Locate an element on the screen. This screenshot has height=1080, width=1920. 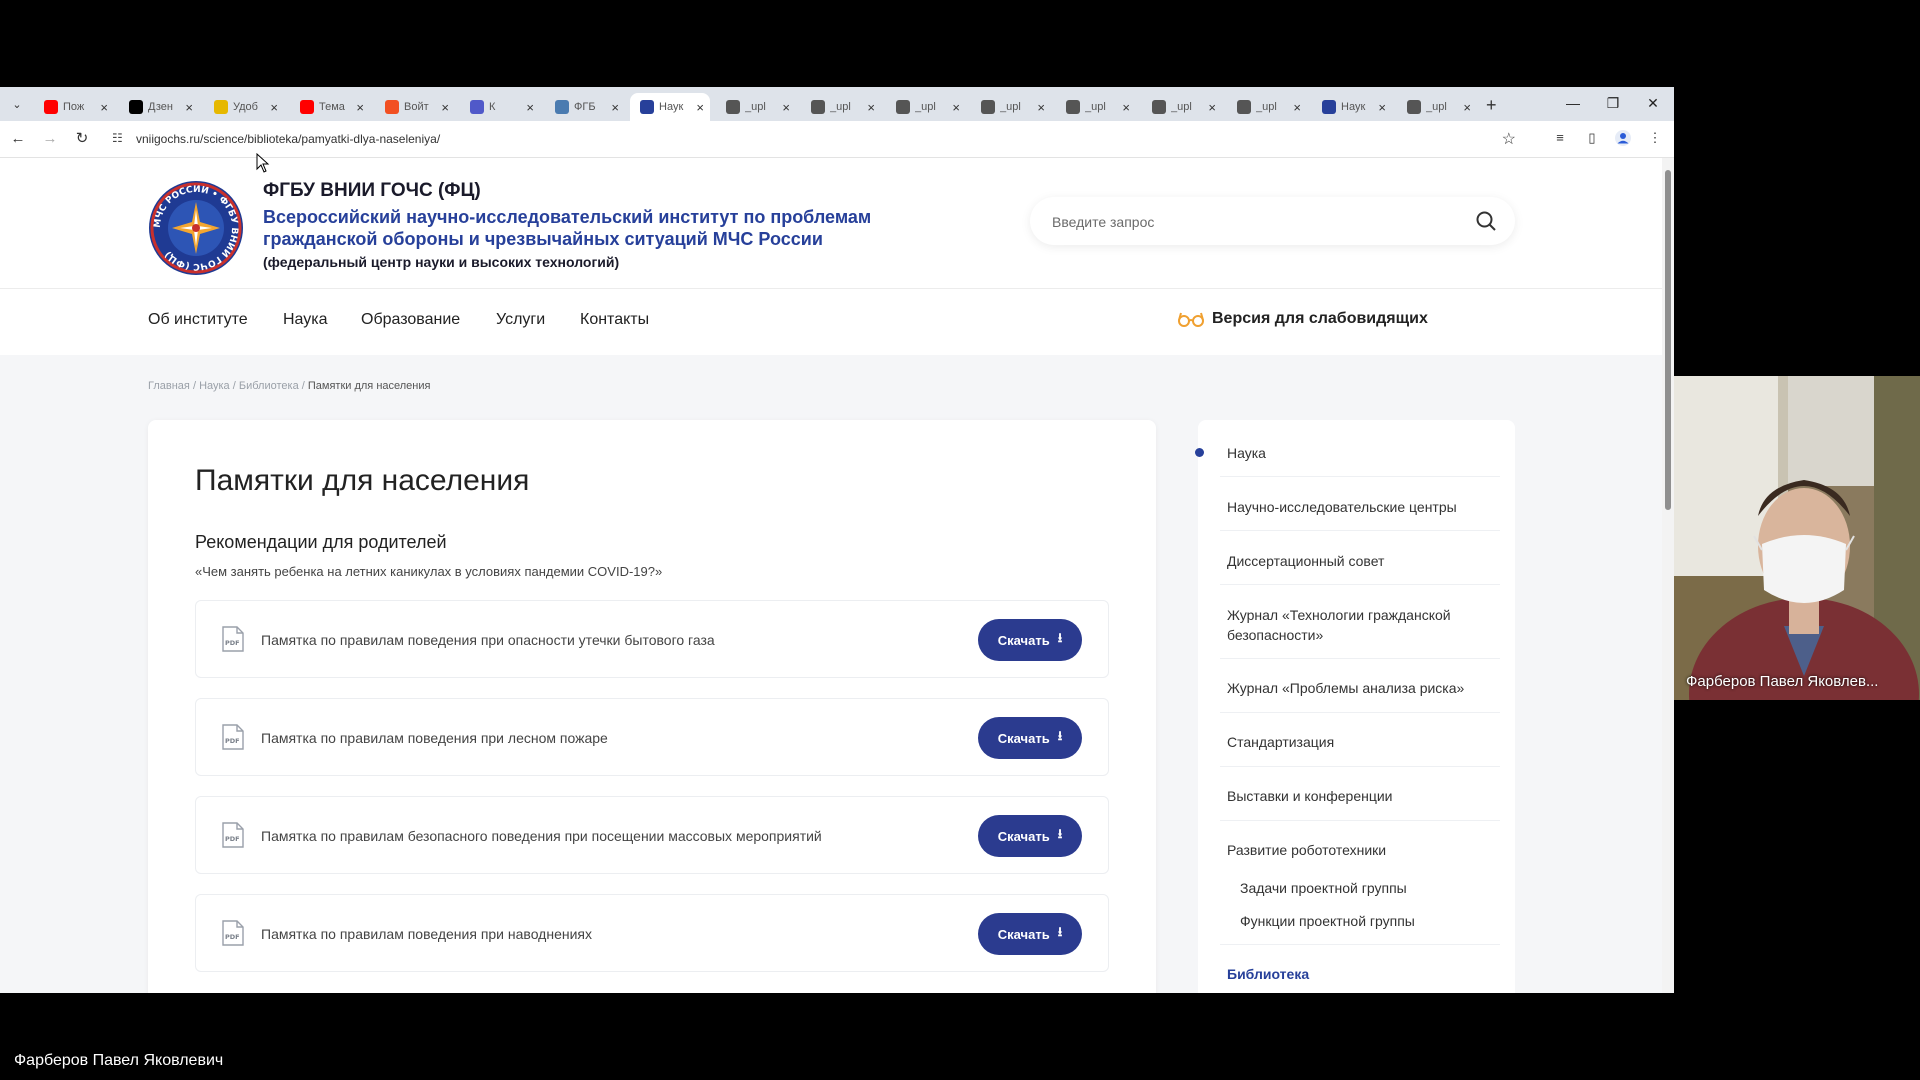
globe-icon is located at coordinates (1159, 107).